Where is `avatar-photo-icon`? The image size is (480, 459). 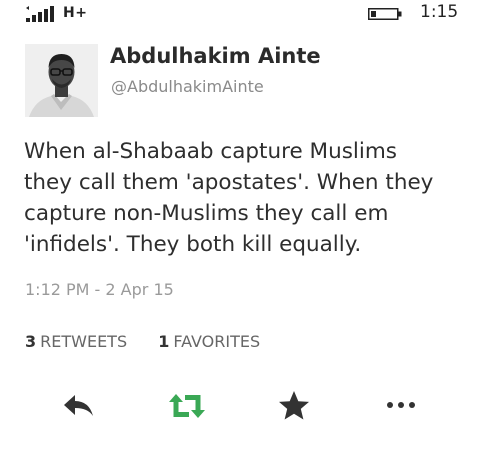
avatar-photo-icon is located at coordinates (61, 80).